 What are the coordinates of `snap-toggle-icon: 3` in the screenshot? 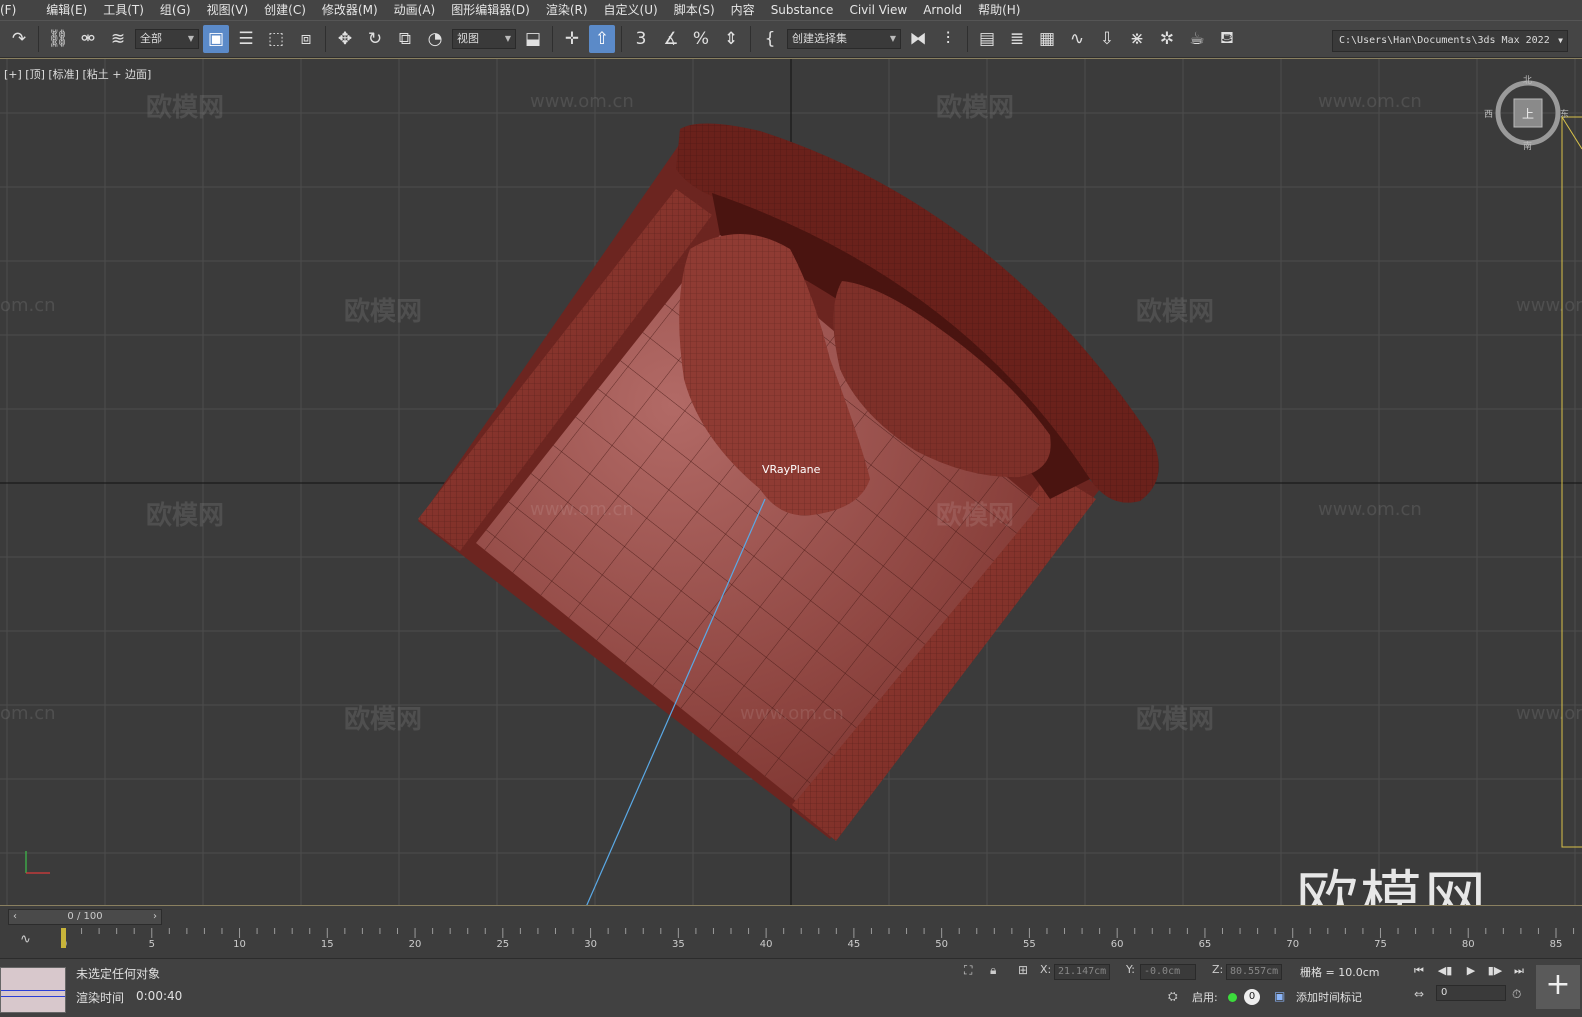 It's located at (641, 39).